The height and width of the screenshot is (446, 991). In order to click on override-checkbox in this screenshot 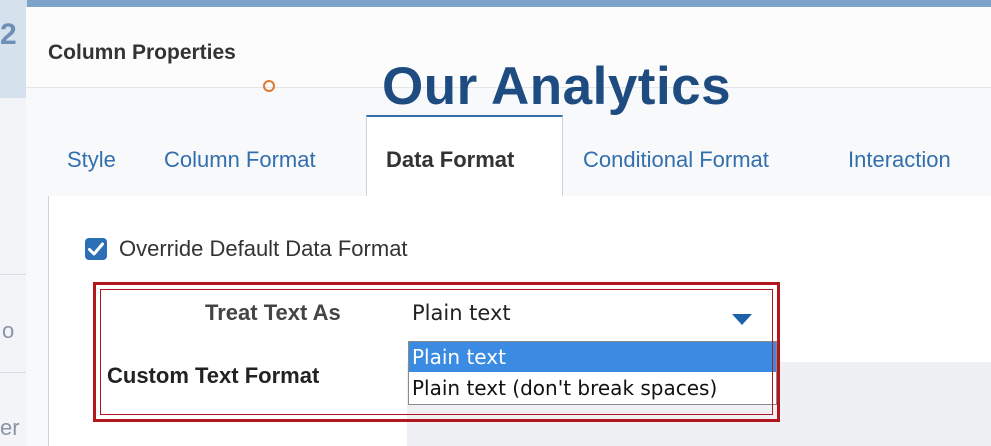, I will do `click(96, 249)`.